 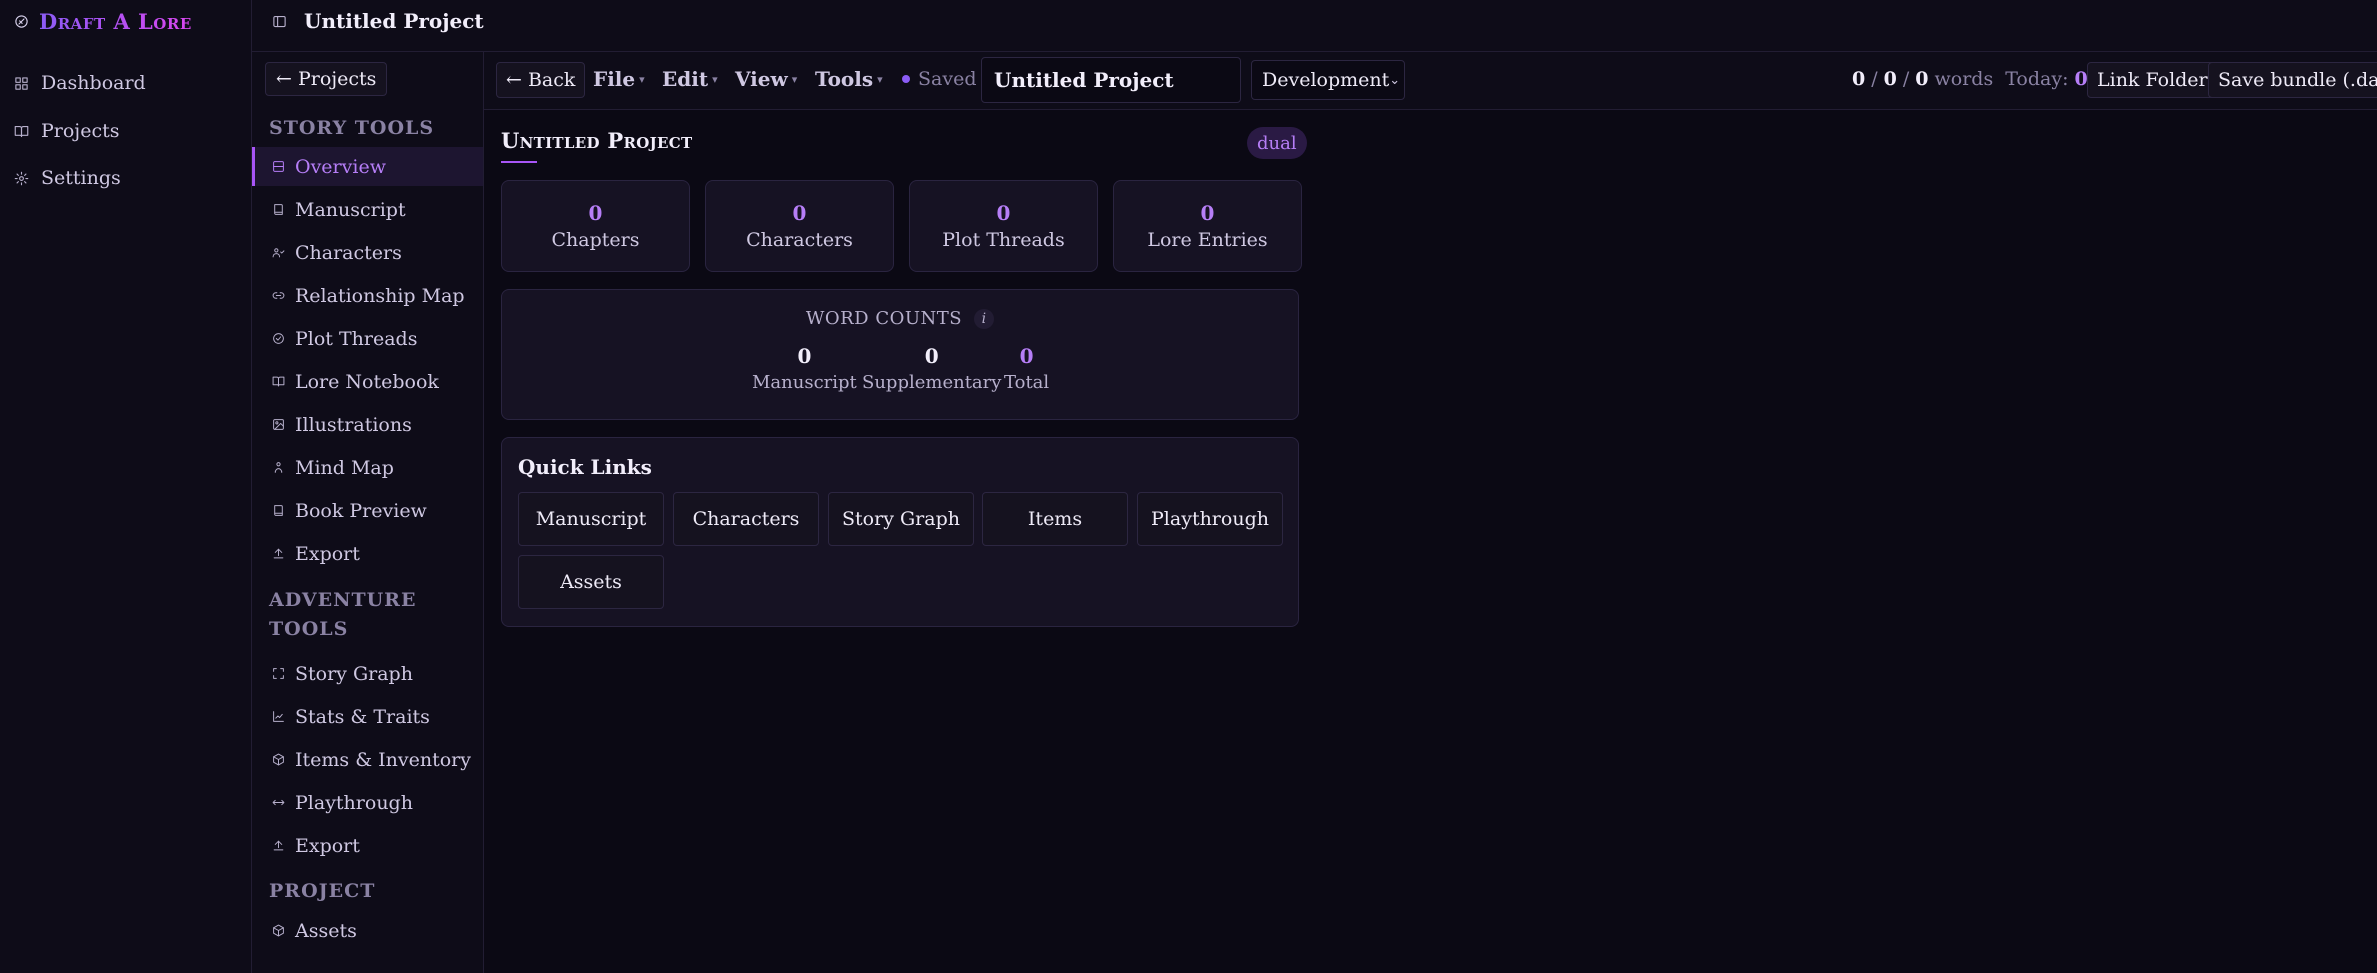 I want to click on word-stats: 0 / 0 / 0 words Today: 0, so click(x=1978, y=79).